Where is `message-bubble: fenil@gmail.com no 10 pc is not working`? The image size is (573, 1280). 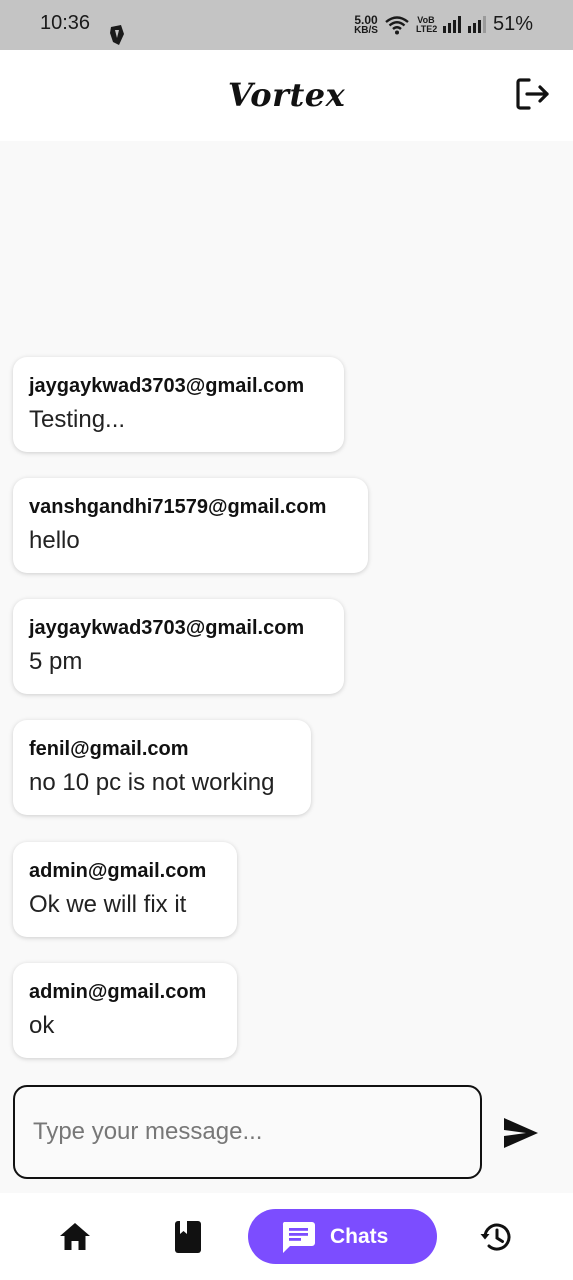 message-bubble: fenil@gmail.com no 10 pc is not working is located at coordinates (162, 767).